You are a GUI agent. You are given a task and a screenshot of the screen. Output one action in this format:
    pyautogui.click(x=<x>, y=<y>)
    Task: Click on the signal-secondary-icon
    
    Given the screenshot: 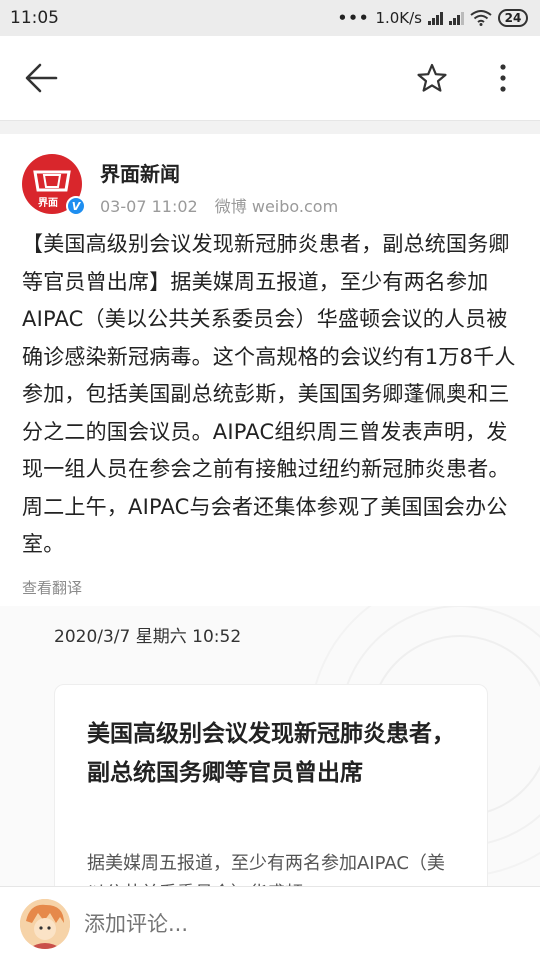 What is the action you would take?
    pyautogui.click(x=456, y=18)
    